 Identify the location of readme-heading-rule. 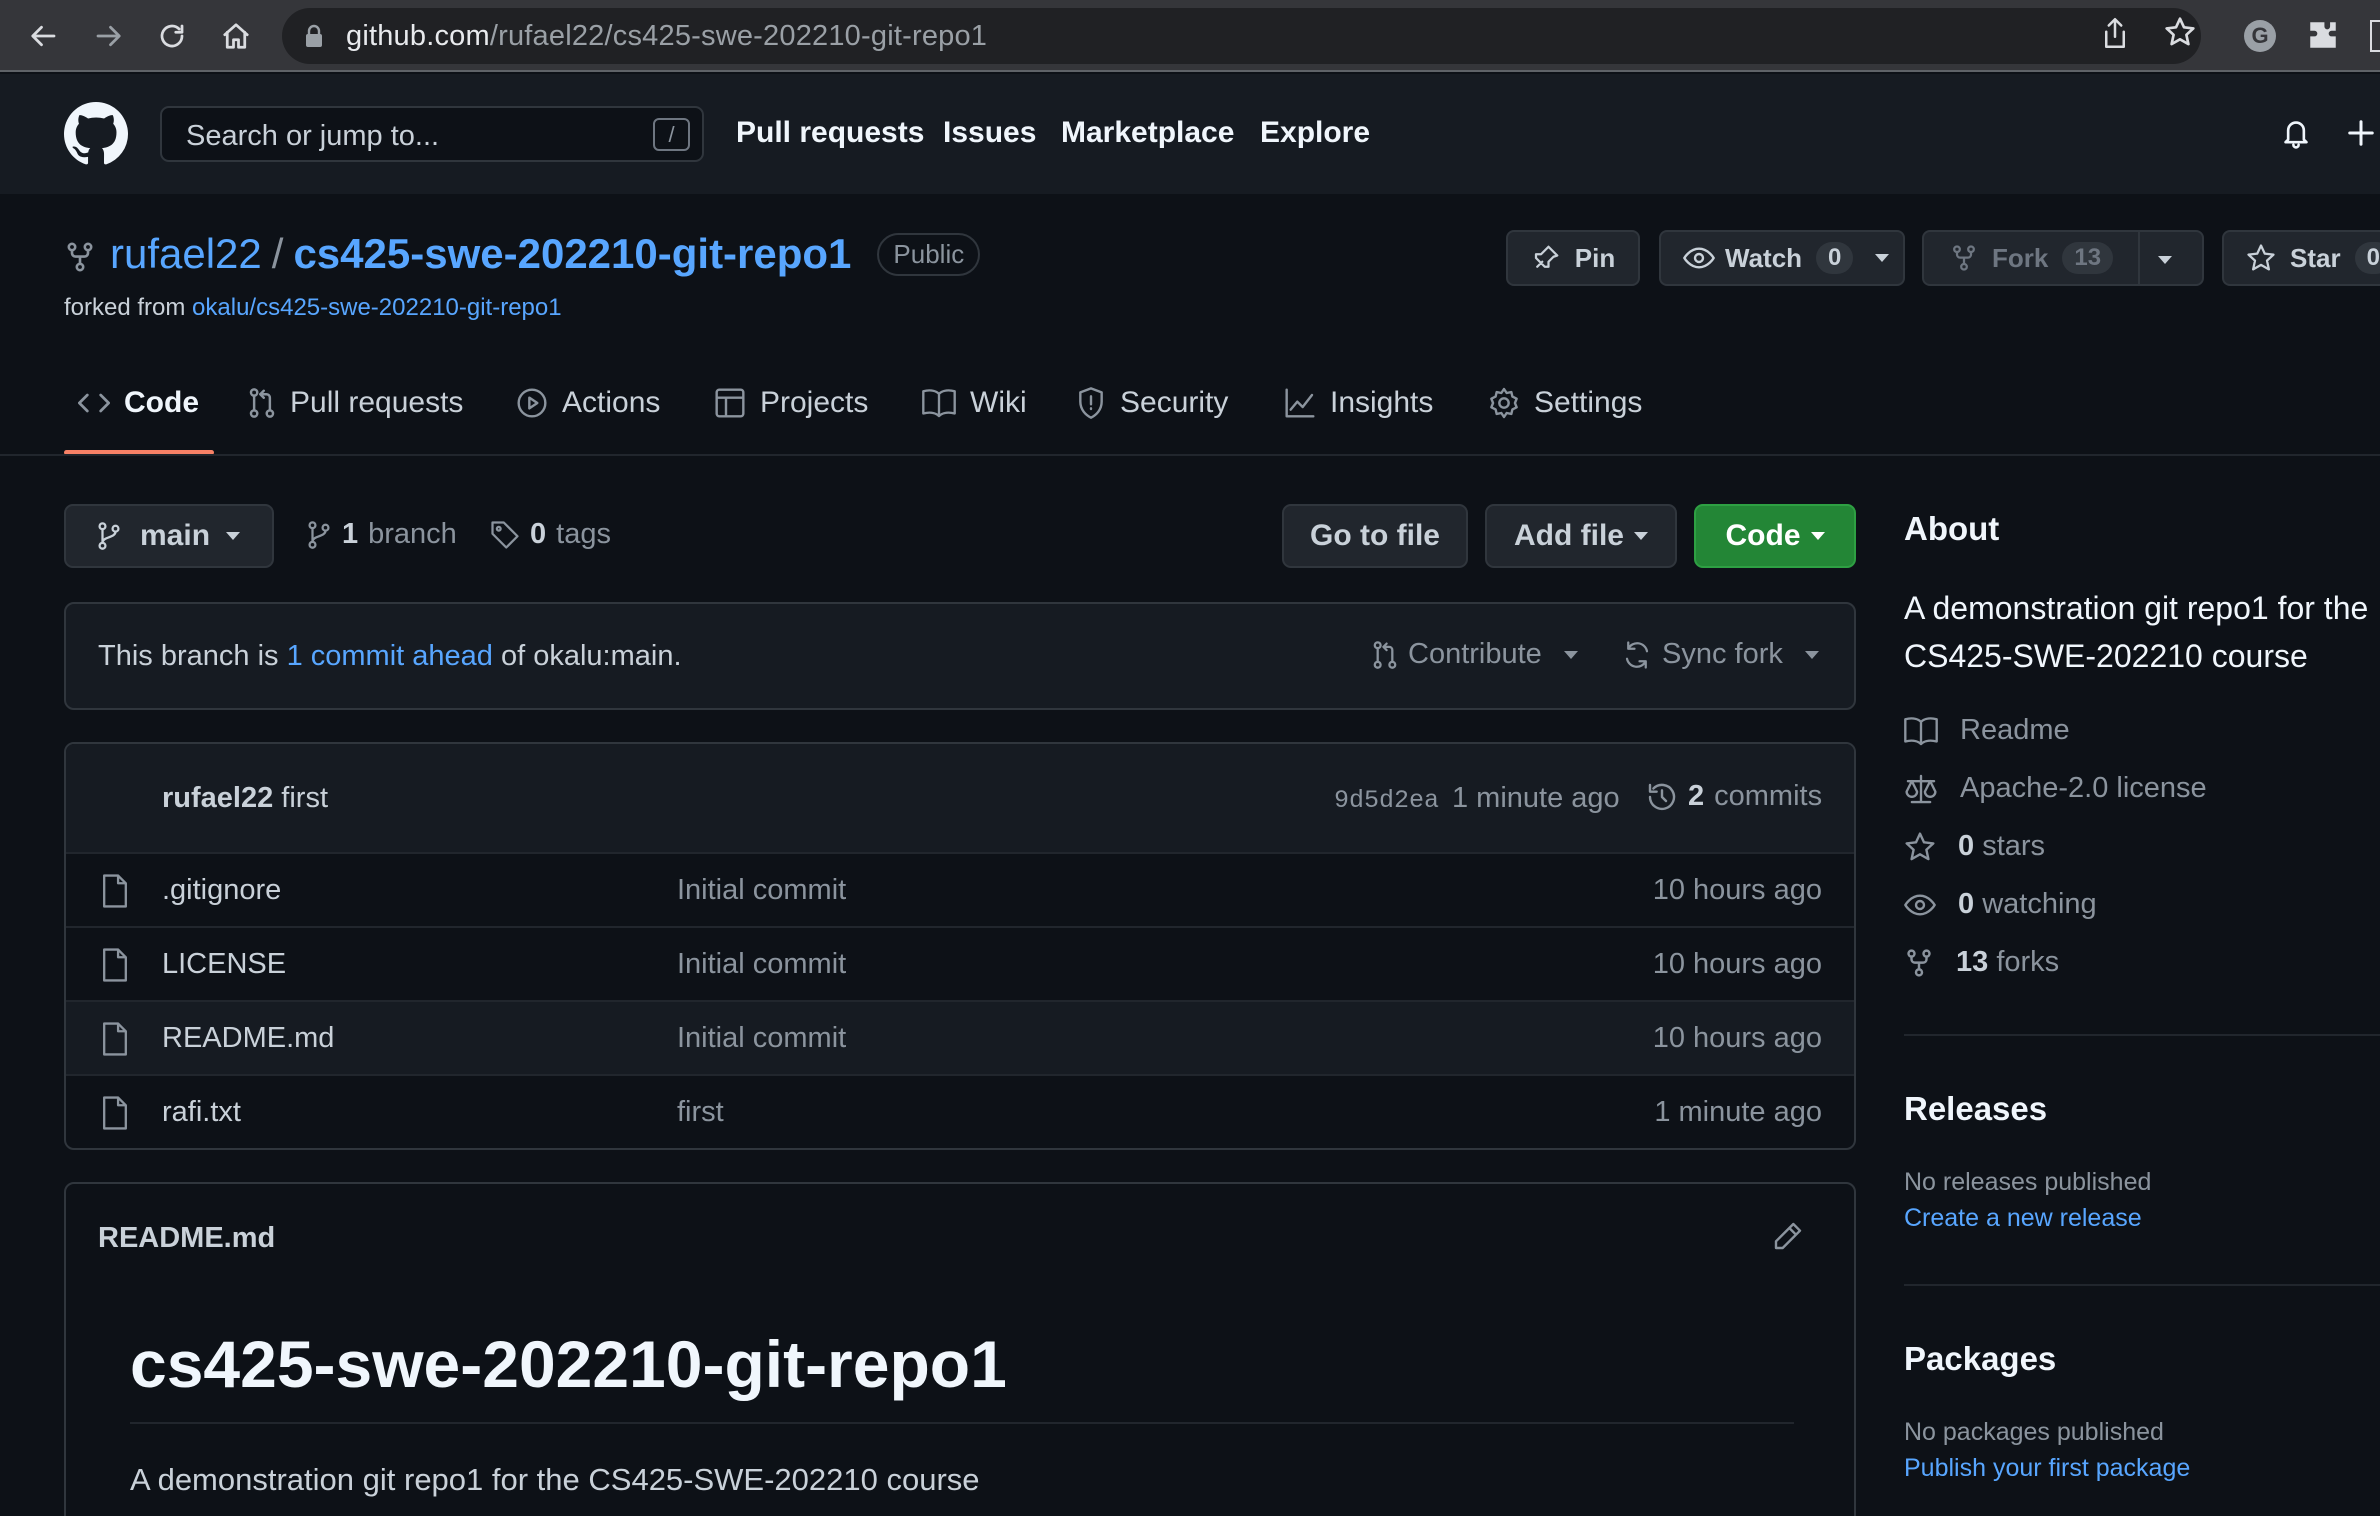
(962, 1423).